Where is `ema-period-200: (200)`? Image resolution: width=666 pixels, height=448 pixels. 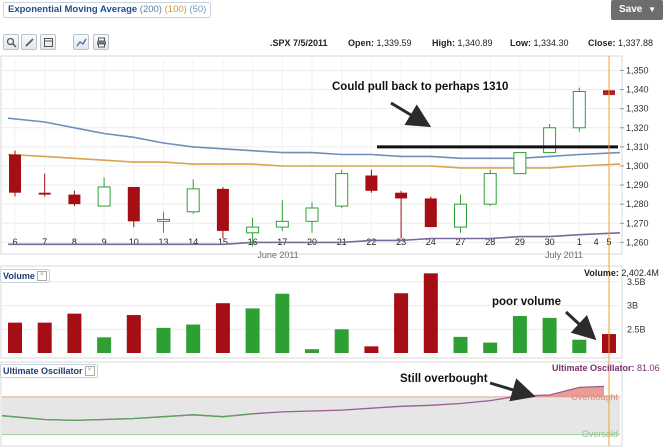 ema-period-200: (200) is located at coordinates (150, 9).